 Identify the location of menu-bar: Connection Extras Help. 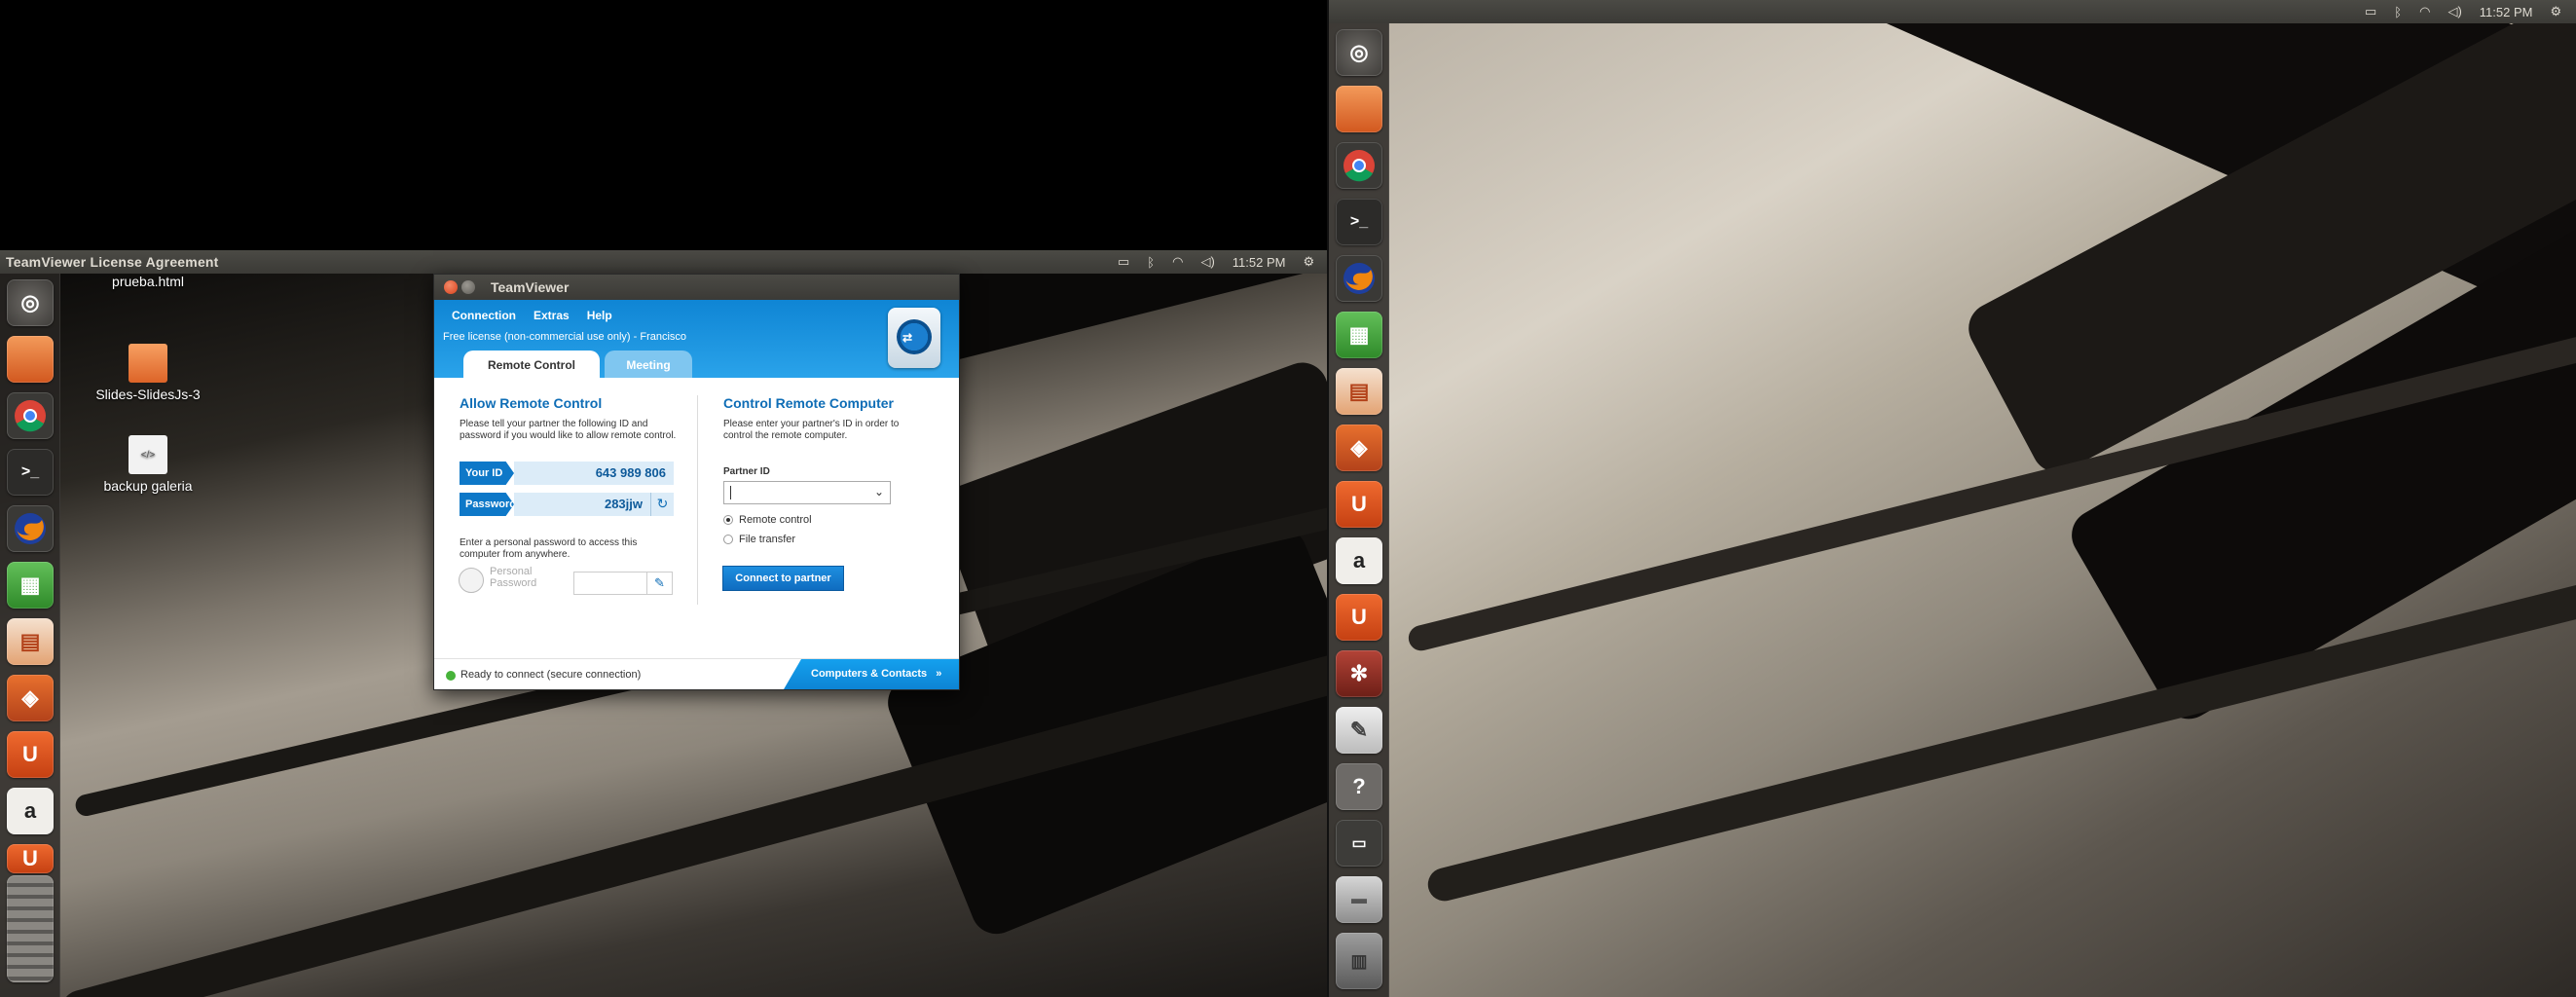
(532, 315).